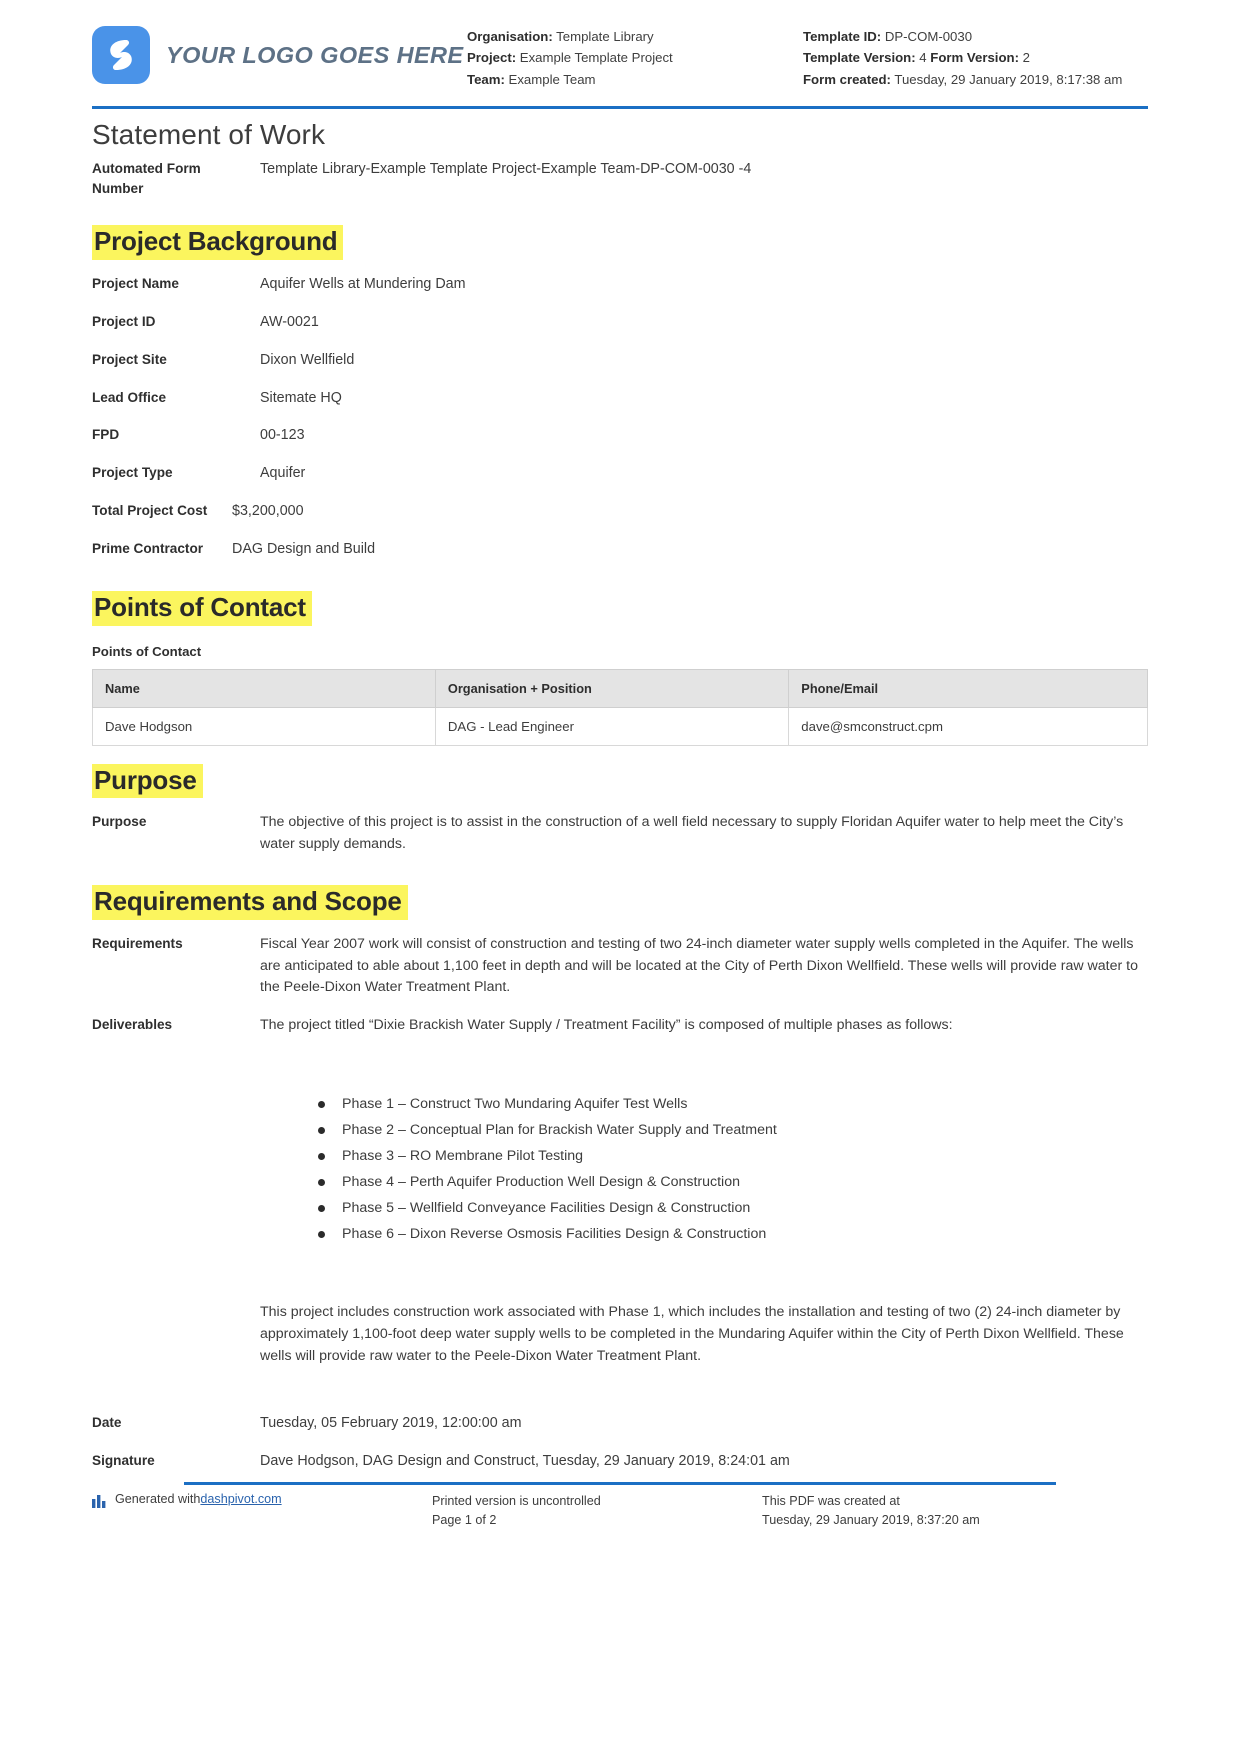 The width and height of the screenshot is (1240, 1754). I want to click on meta-template-id-label: Template ID:, so click(842, 36).